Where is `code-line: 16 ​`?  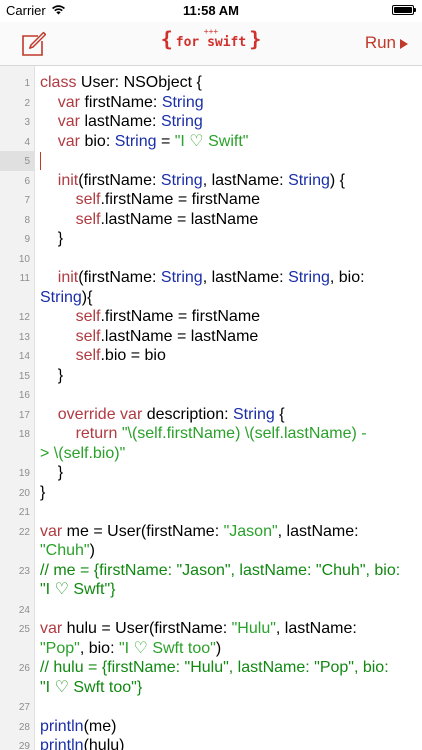 code-line: 16 ​ is located at coordinates (211, 395).